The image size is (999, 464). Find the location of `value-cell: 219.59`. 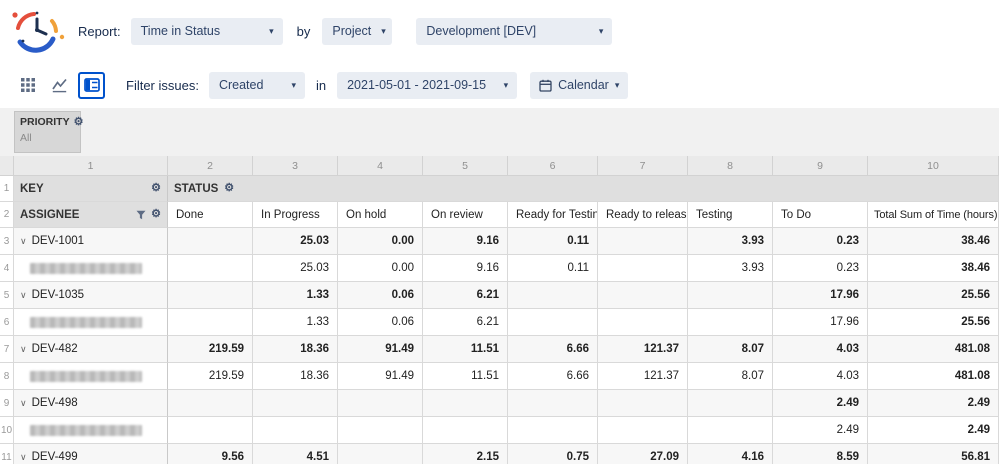

value-cell: 219.59 is located at coordinates (210, 376).